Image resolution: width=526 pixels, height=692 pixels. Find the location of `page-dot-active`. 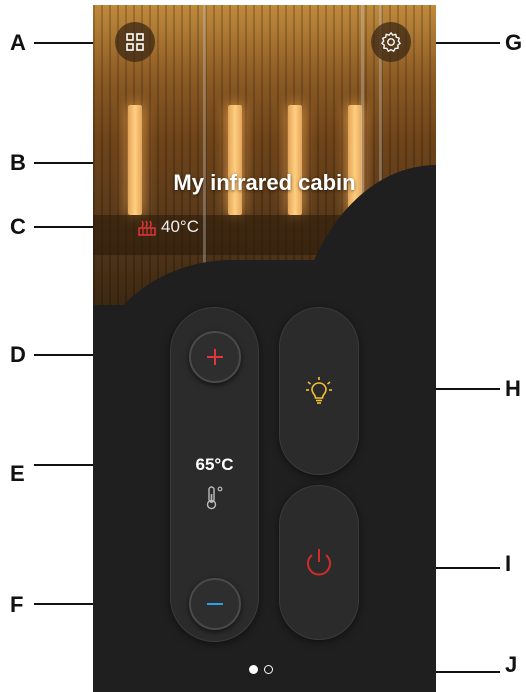

page-dot-active is located at coordinates (253, 669).